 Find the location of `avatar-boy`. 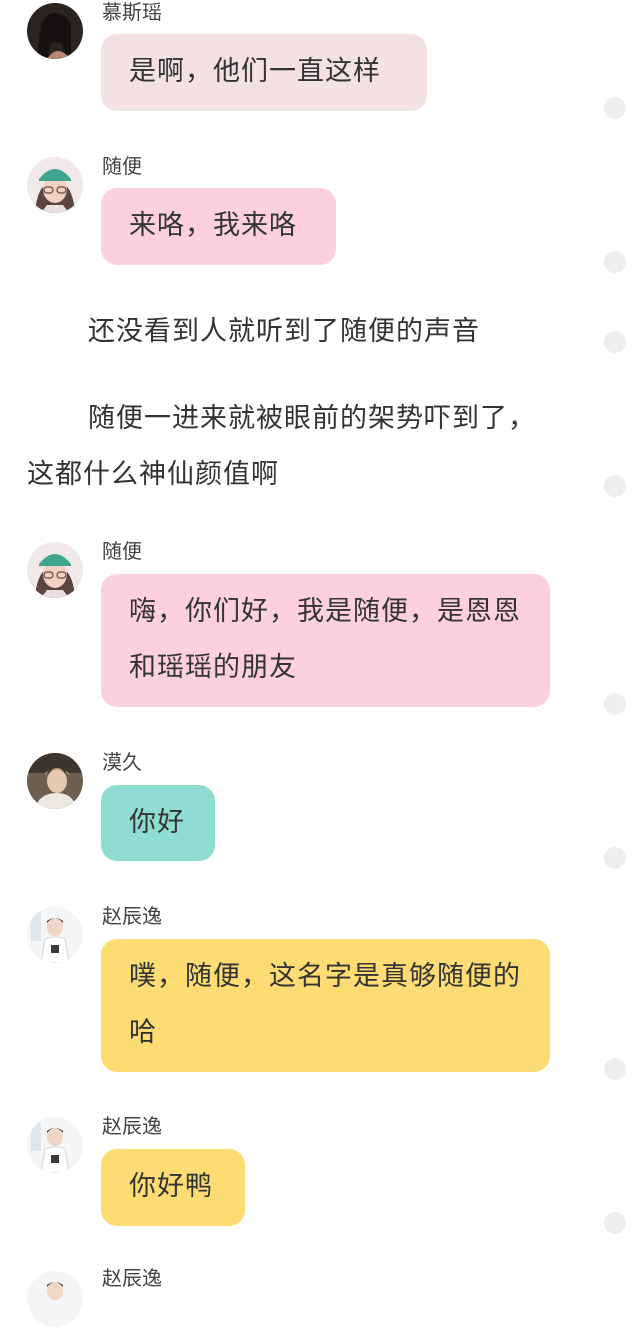

avatar-boy is located at coordinates (55, 781).